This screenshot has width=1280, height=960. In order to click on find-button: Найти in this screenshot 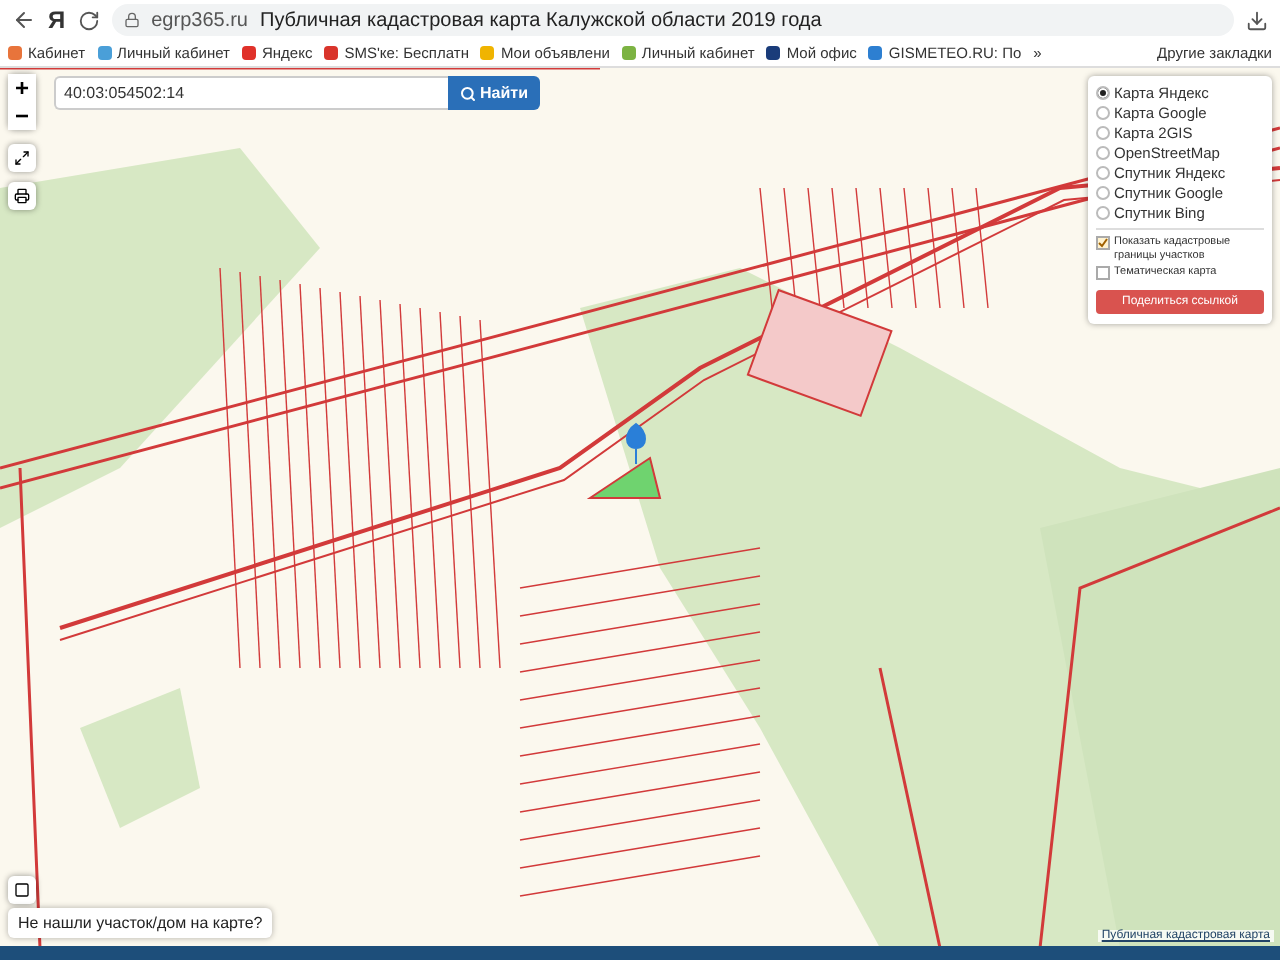, I will do `click(494, 93)`.